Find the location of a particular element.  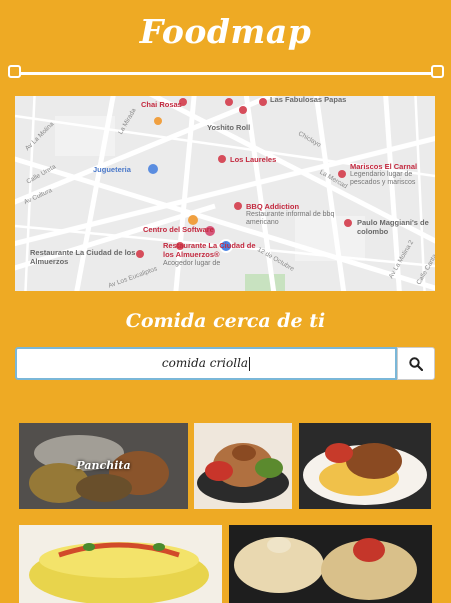

map-place-label: Restaurante La Ciudad de los Almuerzos® is located at coordinates (213, 250).